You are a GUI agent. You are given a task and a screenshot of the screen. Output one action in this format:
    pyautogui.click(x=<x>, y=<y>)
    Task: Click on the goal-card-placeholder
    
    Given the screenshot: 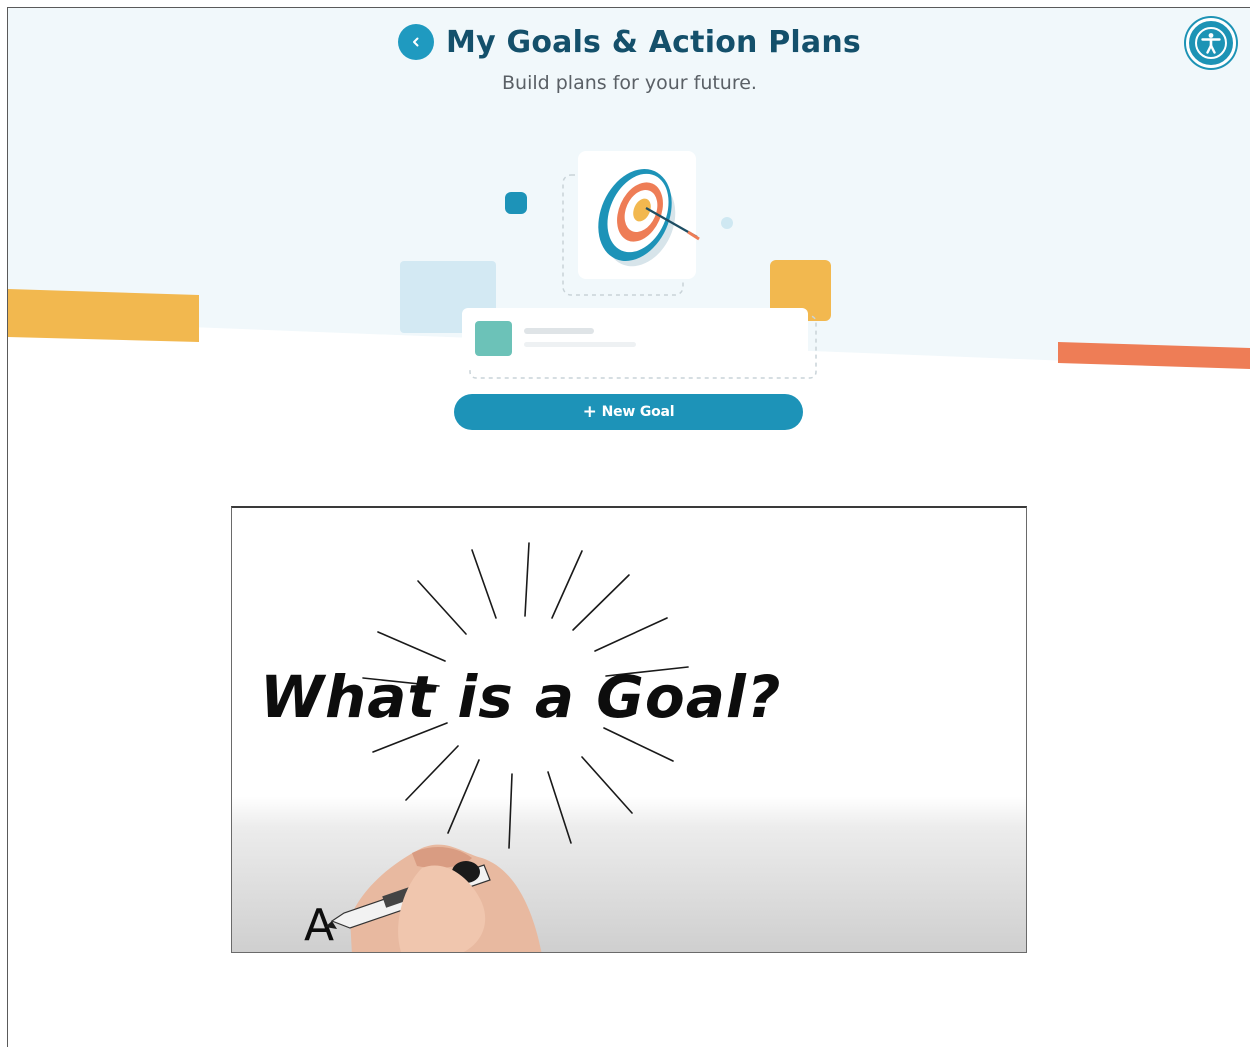 What is the action you would take?
    pyautogui.click(x=635, y=338)
    